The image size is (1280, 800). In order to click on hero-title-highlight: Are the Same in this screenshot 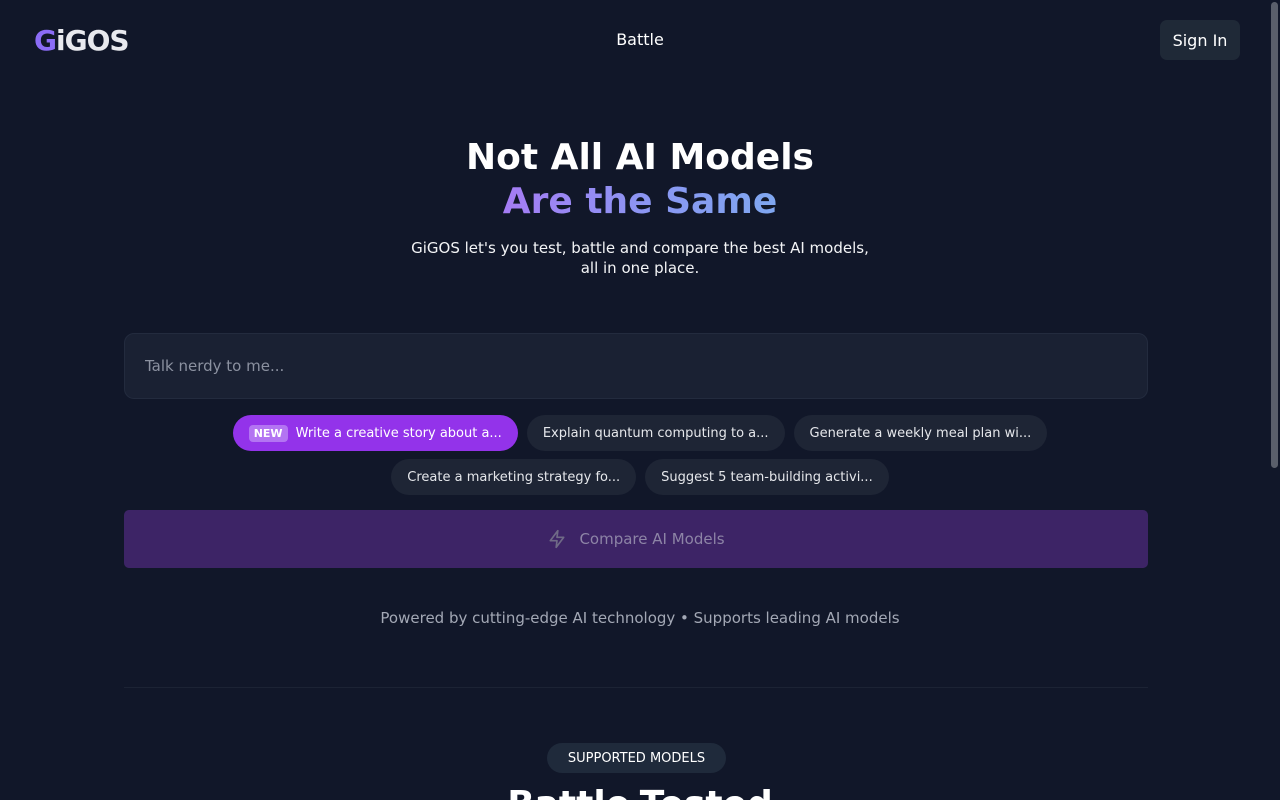, I will do `click(640, 202)`.